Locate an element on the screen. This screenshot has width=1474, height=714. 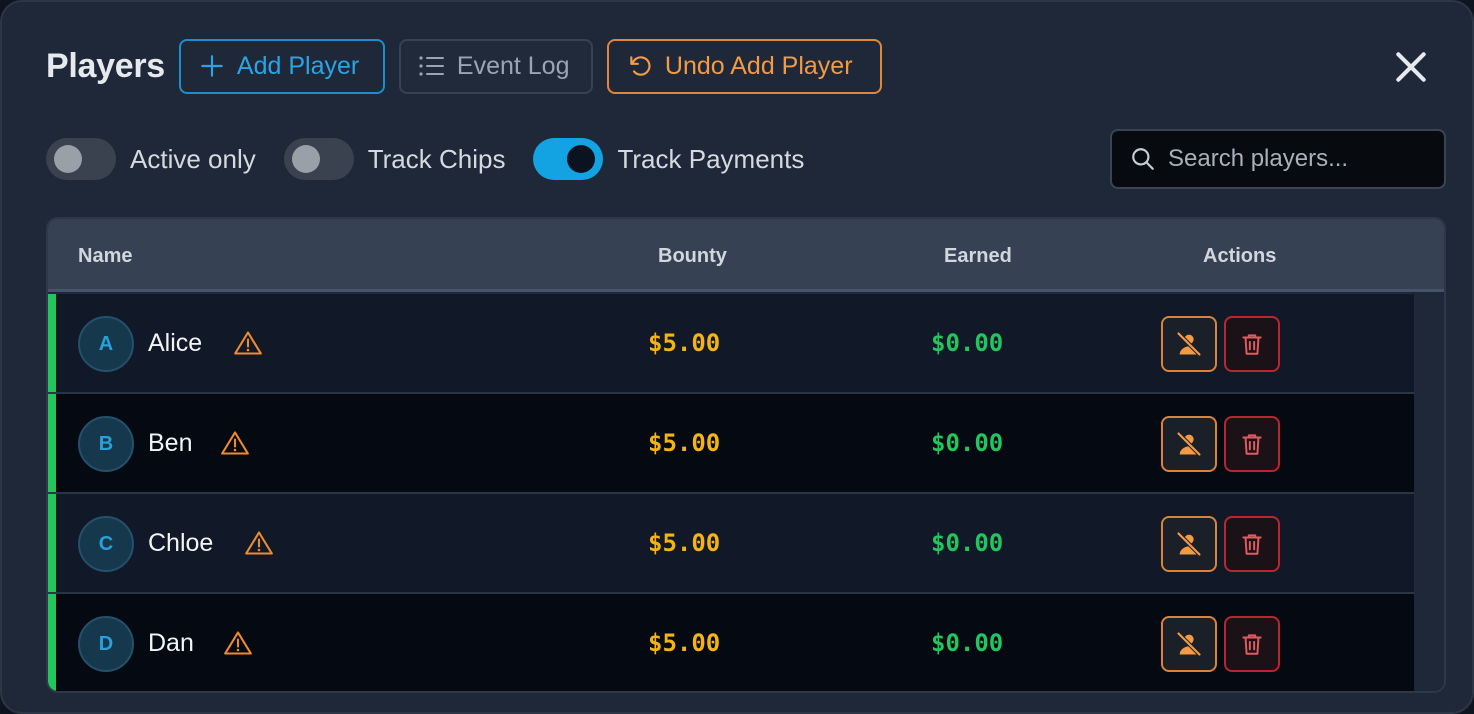
track-payments-toggle is located at coordinates (568, 159).